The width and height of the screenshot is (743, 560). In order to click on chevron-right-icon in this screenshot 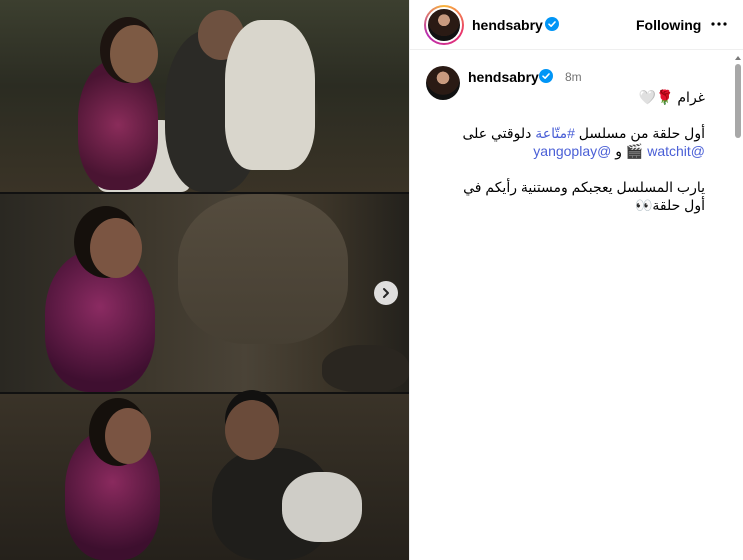, I will do `click(386, 293)`.